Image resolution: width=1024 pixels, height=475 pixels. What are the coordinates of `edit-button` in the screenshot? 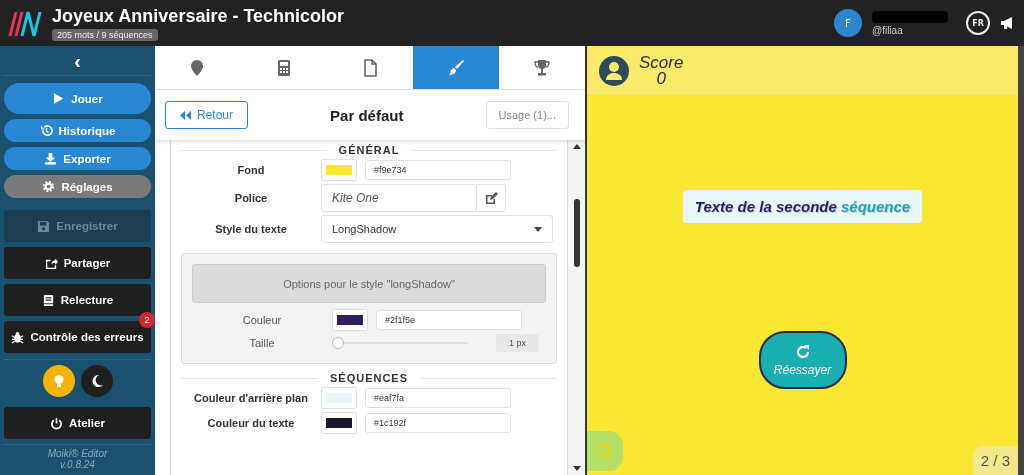 It's located at (491, 198).